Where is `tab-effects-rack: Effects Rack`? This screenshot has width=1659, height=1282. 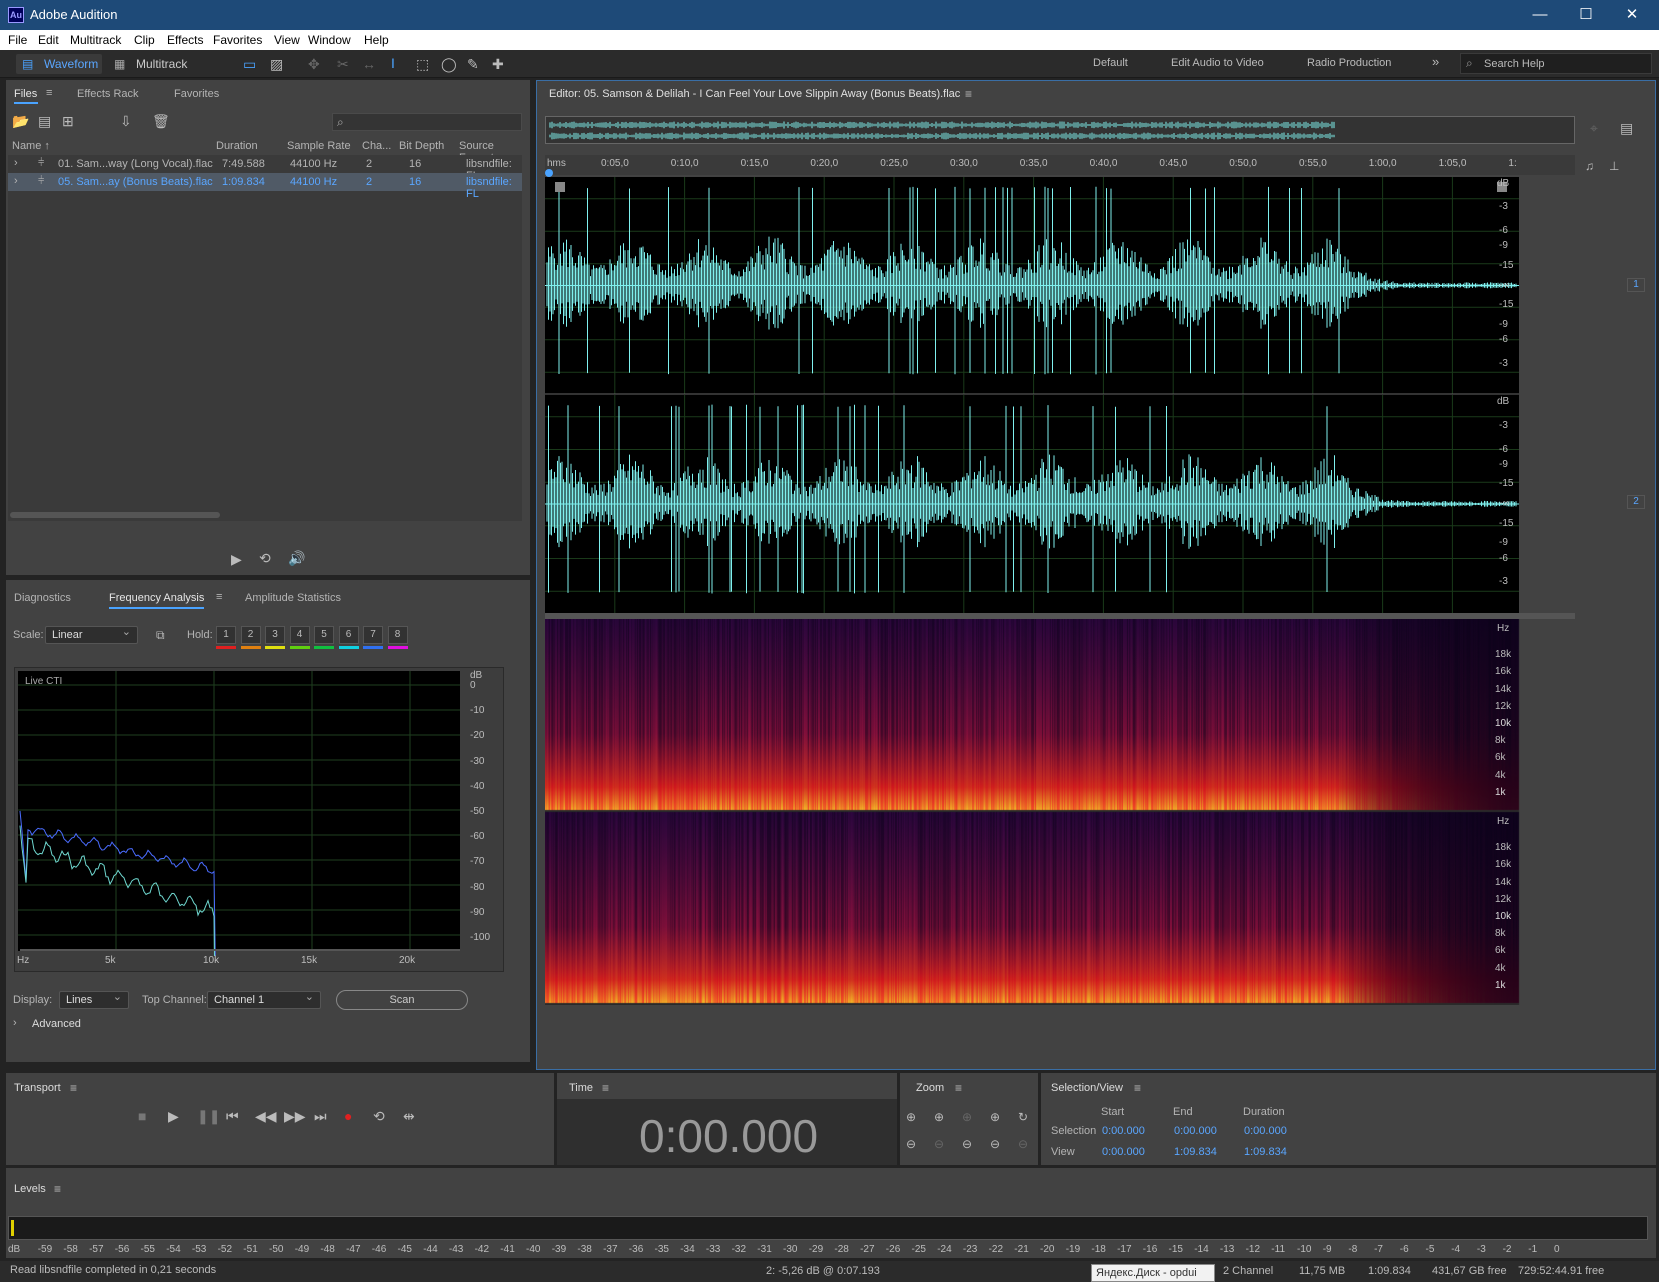 tab-effects-rack: Effects Rack is located at coordinates (108, 94).